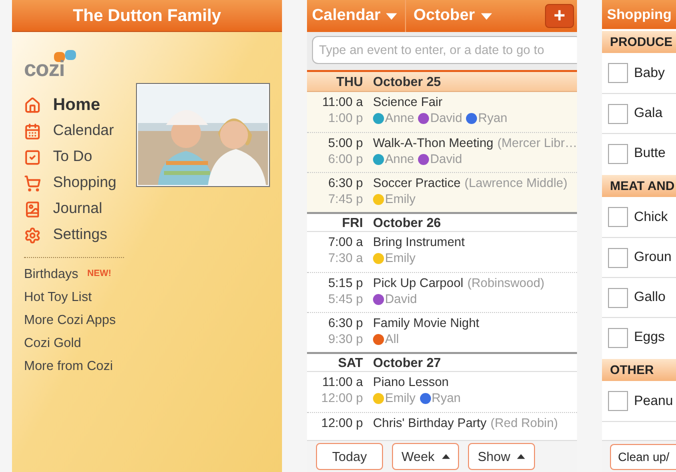 This screenshot has width=676, height=472. What do you see at coordinates (68, 366) in the screenshot?
I see `menu-link: More from Cozi` at bounding box center [68, 366].